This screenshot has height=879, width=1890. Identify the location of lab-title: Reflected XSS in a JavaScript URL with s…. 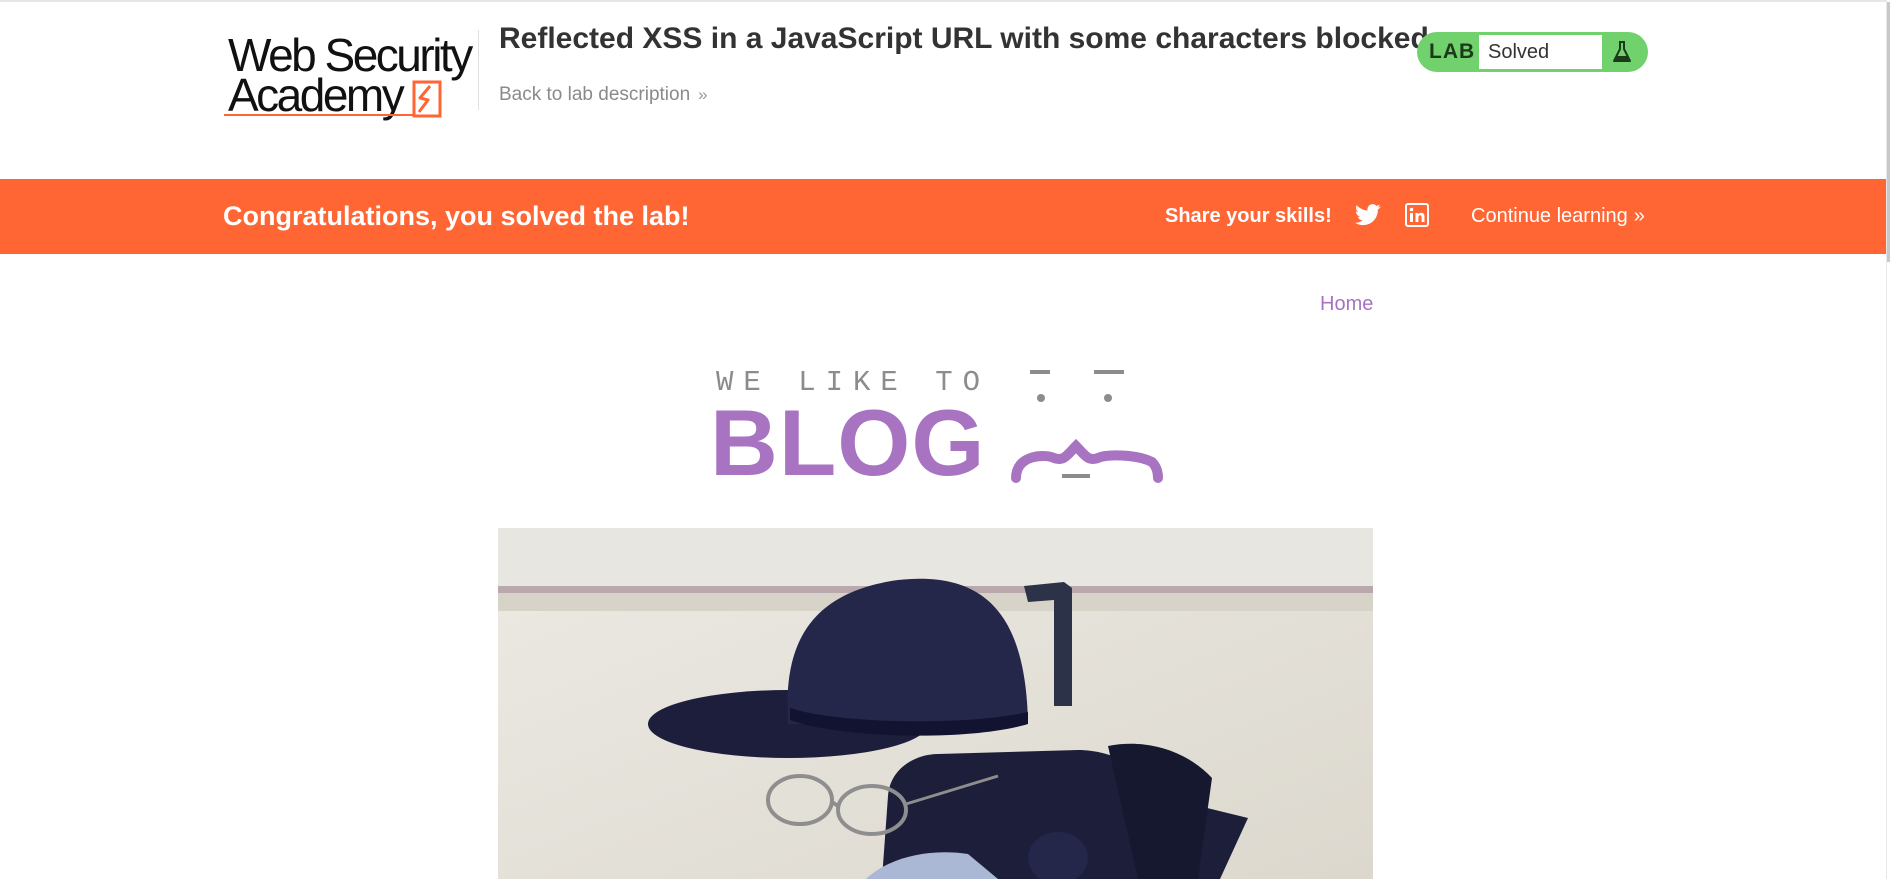
(964, 38).